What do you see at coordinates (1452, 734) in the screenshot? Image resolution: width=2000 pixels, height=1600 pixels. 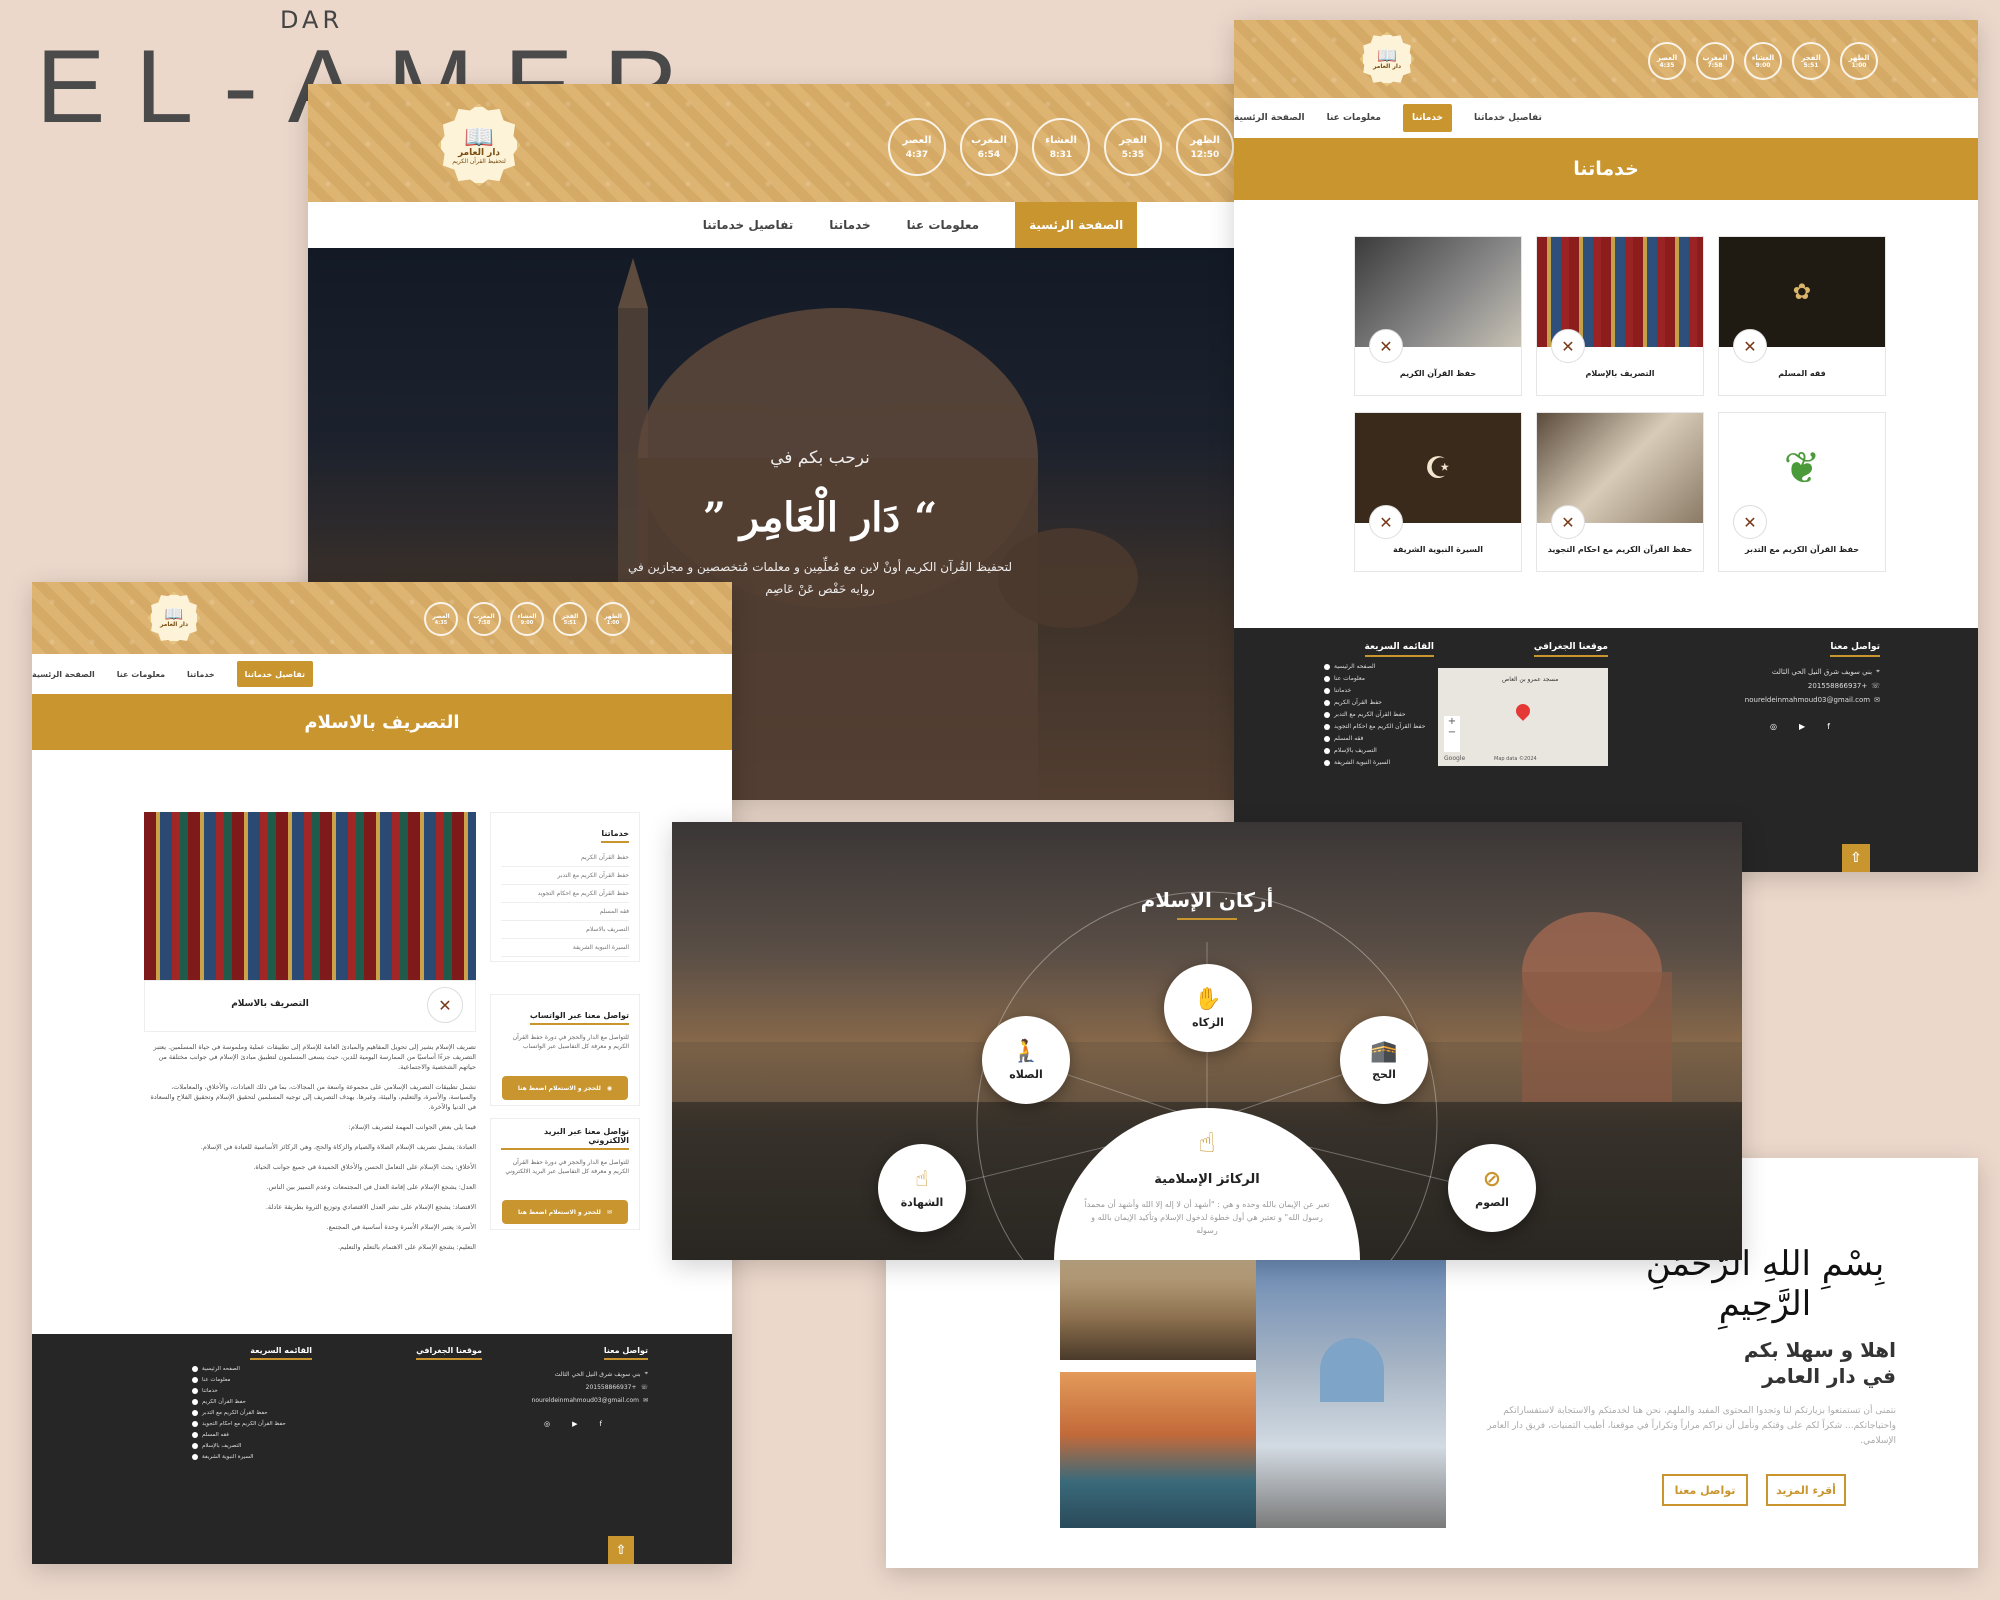 I see `map-zoom-controls: + −` at bounding box center [1452, 734].